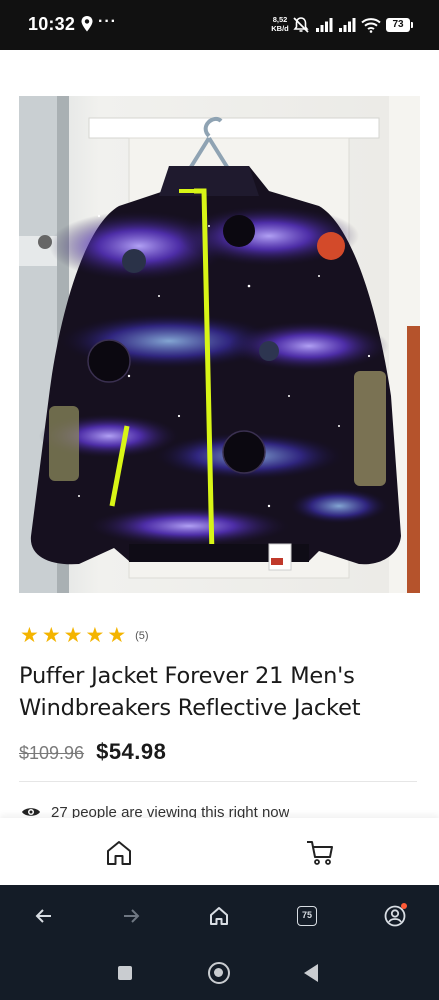 Image resolution: width=439 pixels, height=1000 pixels. I want to click on network-speed: 8,52 KB/d, so click(280, 24).